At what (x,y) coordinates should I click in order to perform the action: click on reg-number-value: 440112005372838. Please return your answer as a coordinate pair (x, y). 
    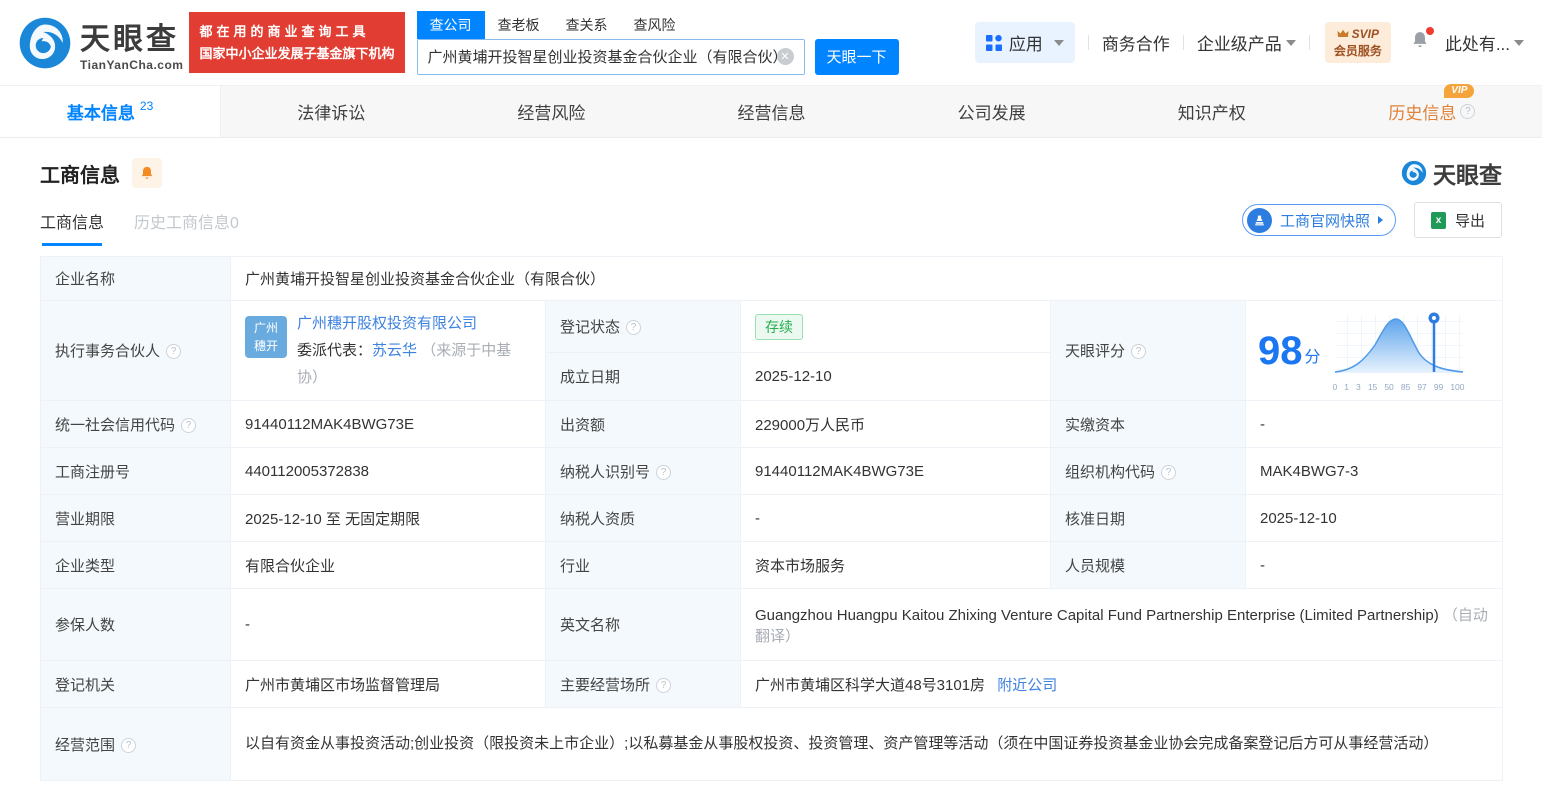
    Looking at the image, I should click on (388, 471).